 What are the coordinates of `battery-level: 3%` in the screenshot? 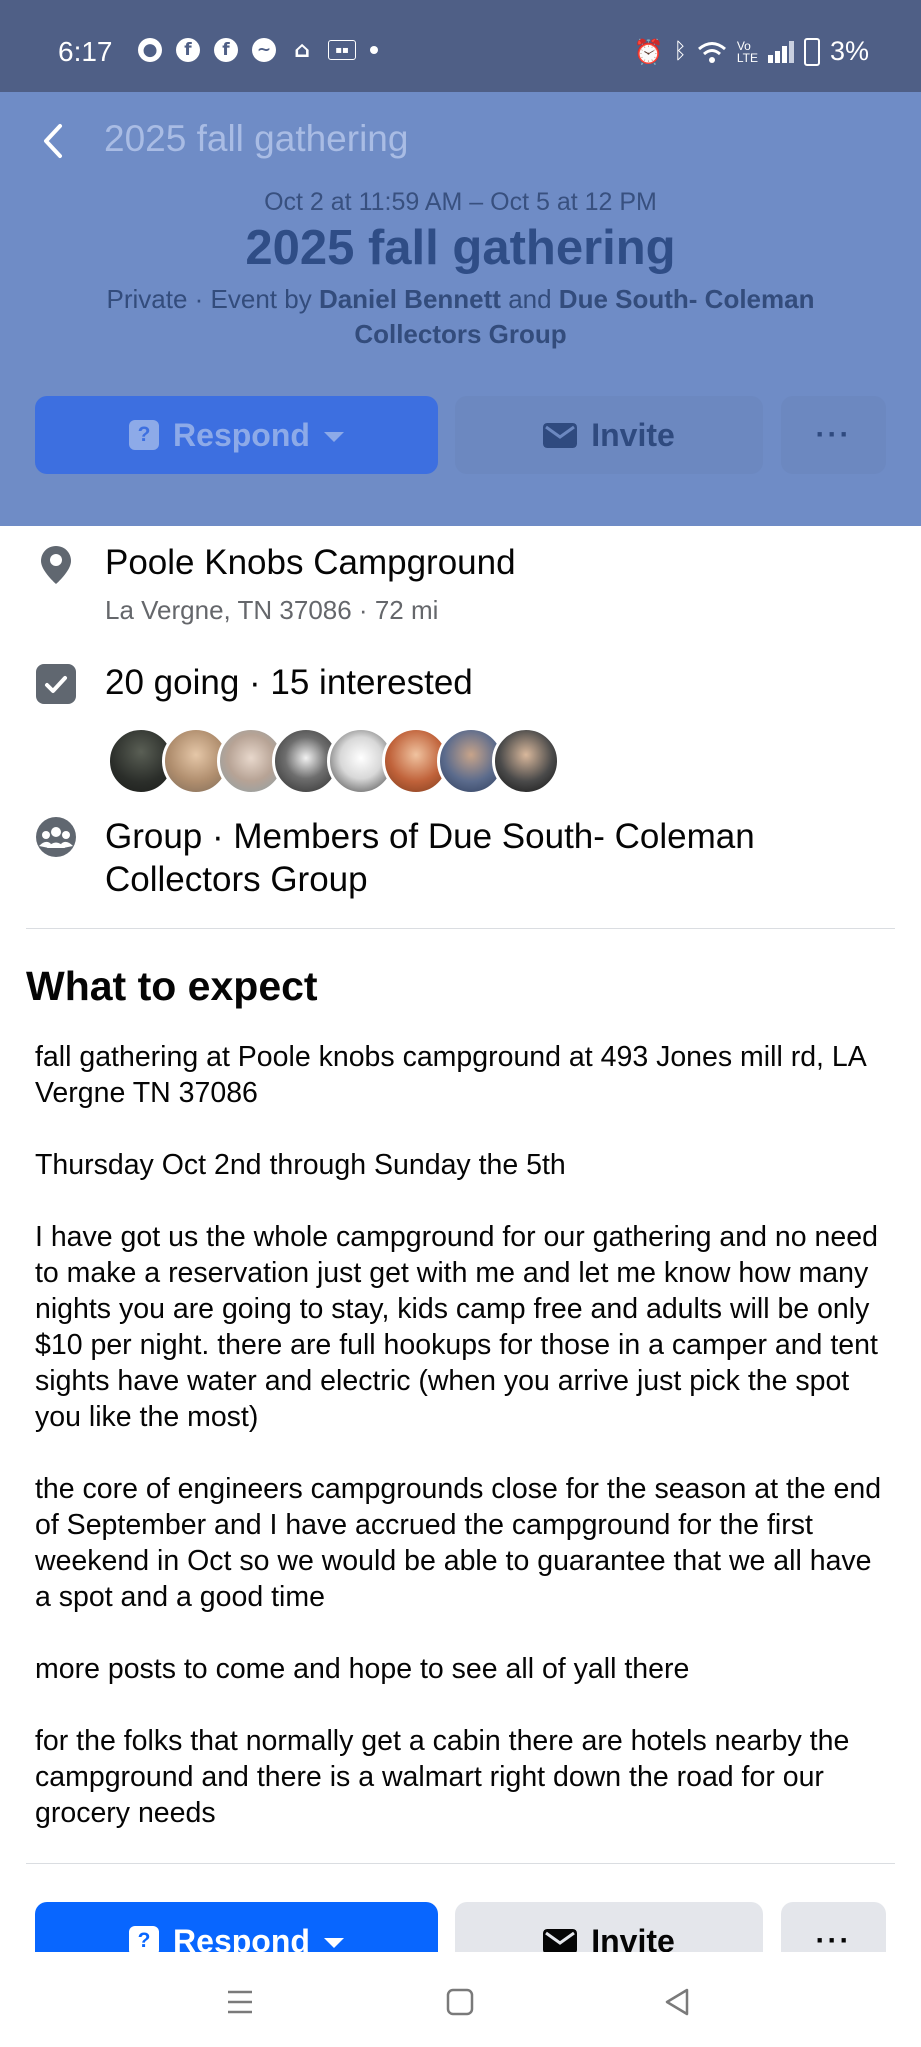 It's located at (849, 51).